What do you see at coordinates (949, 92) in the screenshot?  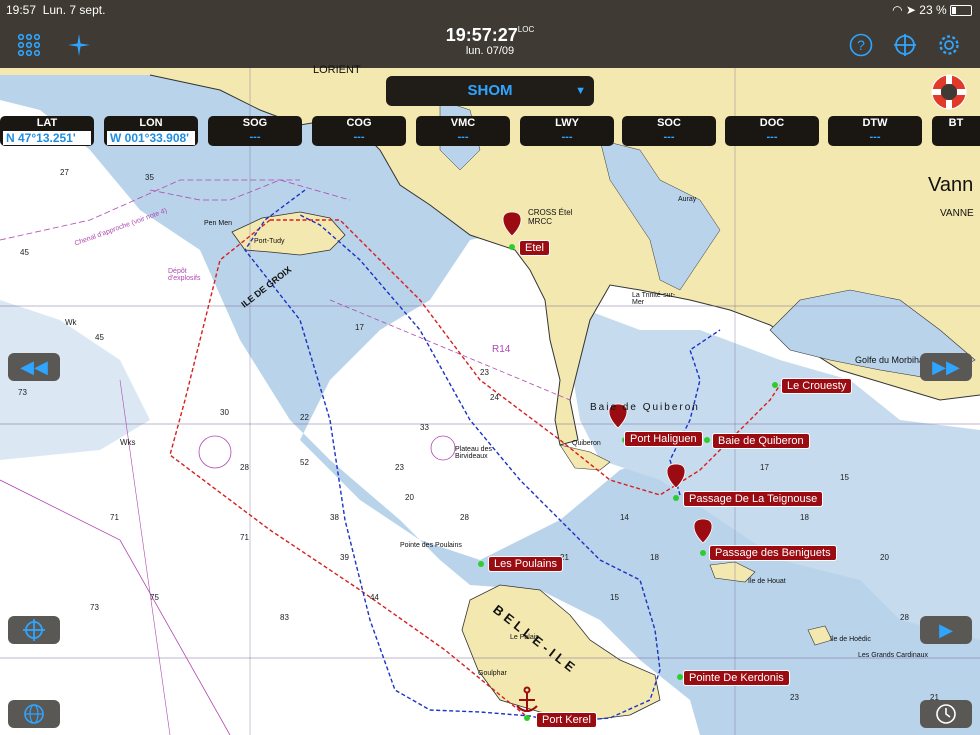 I see `lifebuoy-mob-icon` at bounding box center [949, 92].